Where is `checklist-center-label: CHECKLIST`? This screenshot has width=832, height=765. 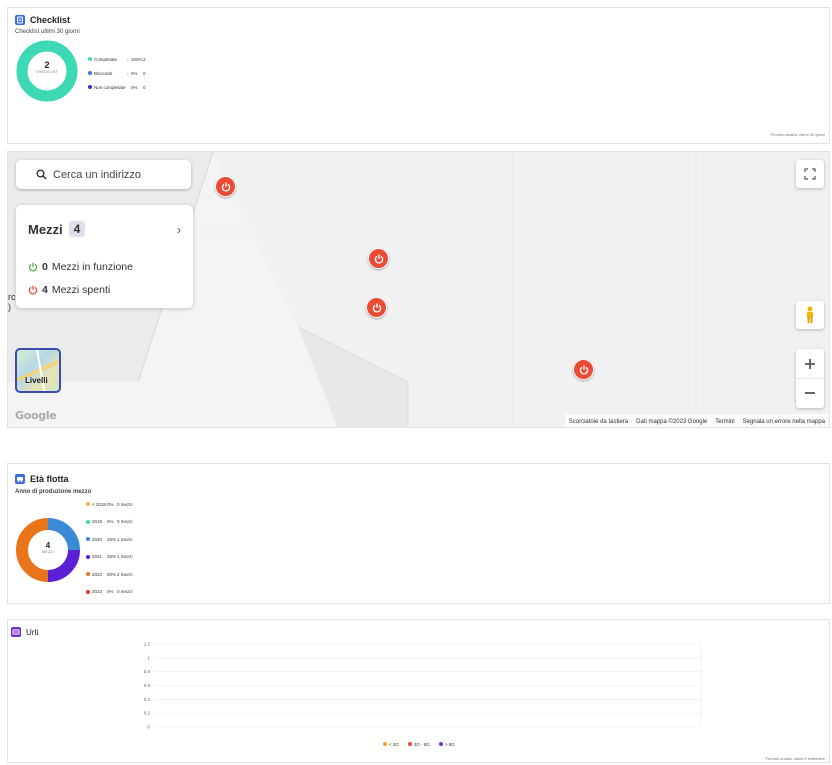 checklist-center-label: CHECKLIST is located at coordinates (47, 72).